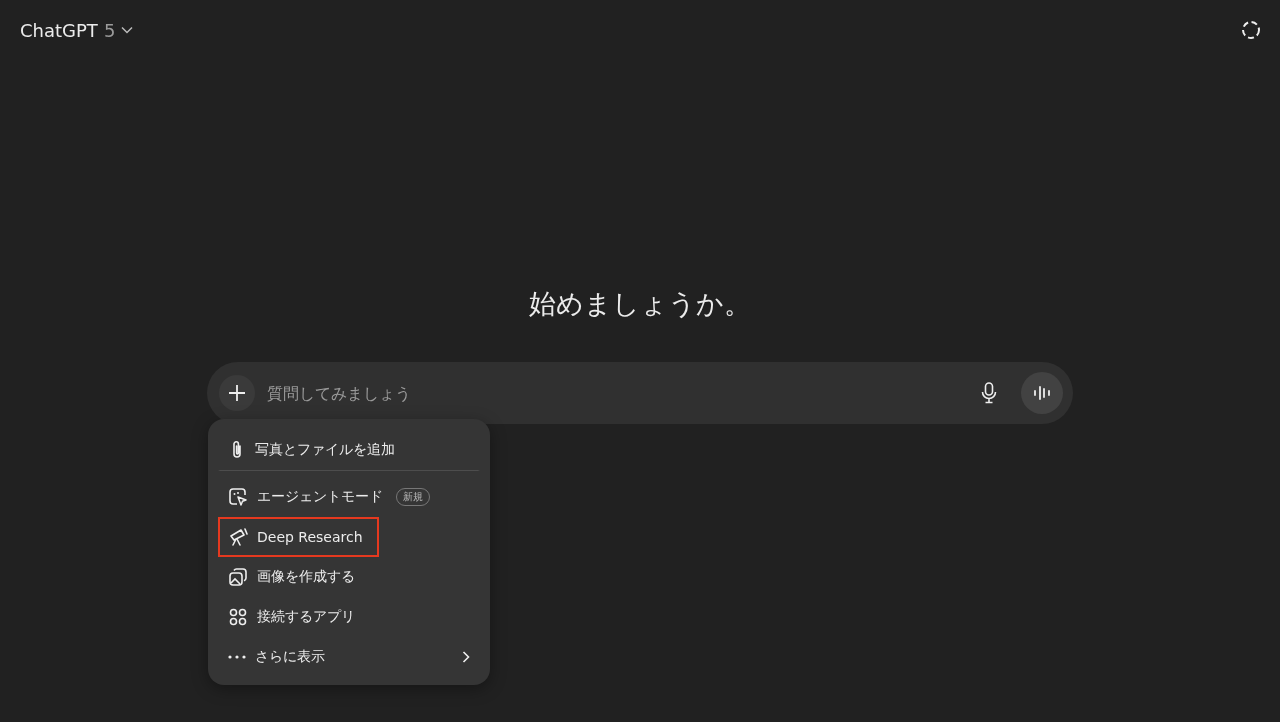 The width and height of the screenshot is (1280, 722). I want to click on menu-item: Deep Research, so click(298, 537).